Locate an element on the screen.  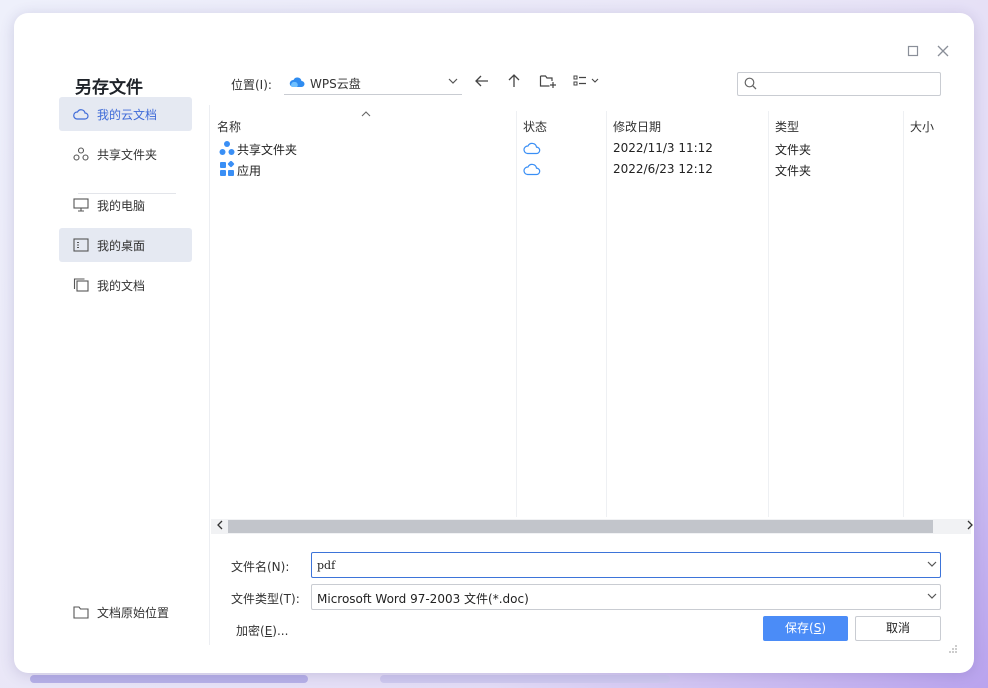
sidebar-item-label: 我的电脑 is located at coordinates (121, 206).